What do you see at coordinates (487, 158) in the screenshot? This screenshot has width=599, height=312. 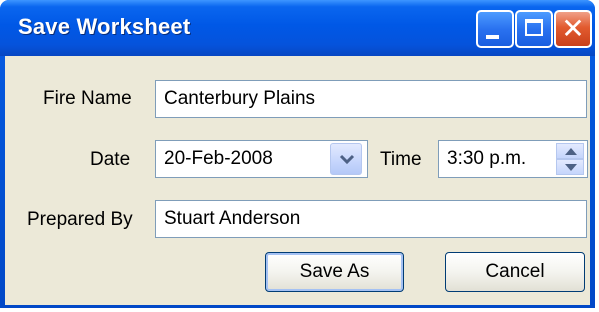 I see `time-value: 3:30 p.m.` at bounding box center [487, 158].